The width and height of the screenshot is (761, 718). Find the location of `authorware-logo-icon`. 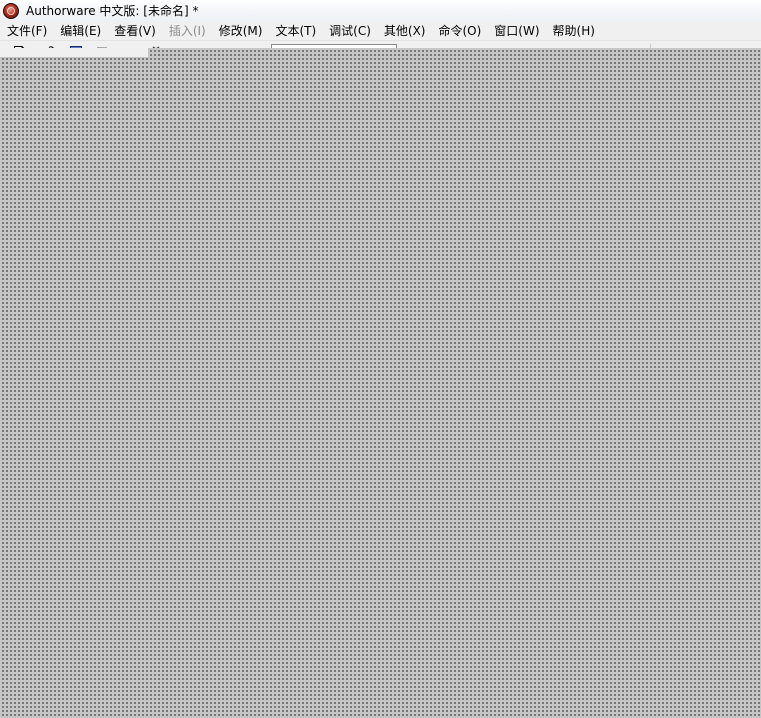

authorware-logo-icon is located at coordinates (11, 10).